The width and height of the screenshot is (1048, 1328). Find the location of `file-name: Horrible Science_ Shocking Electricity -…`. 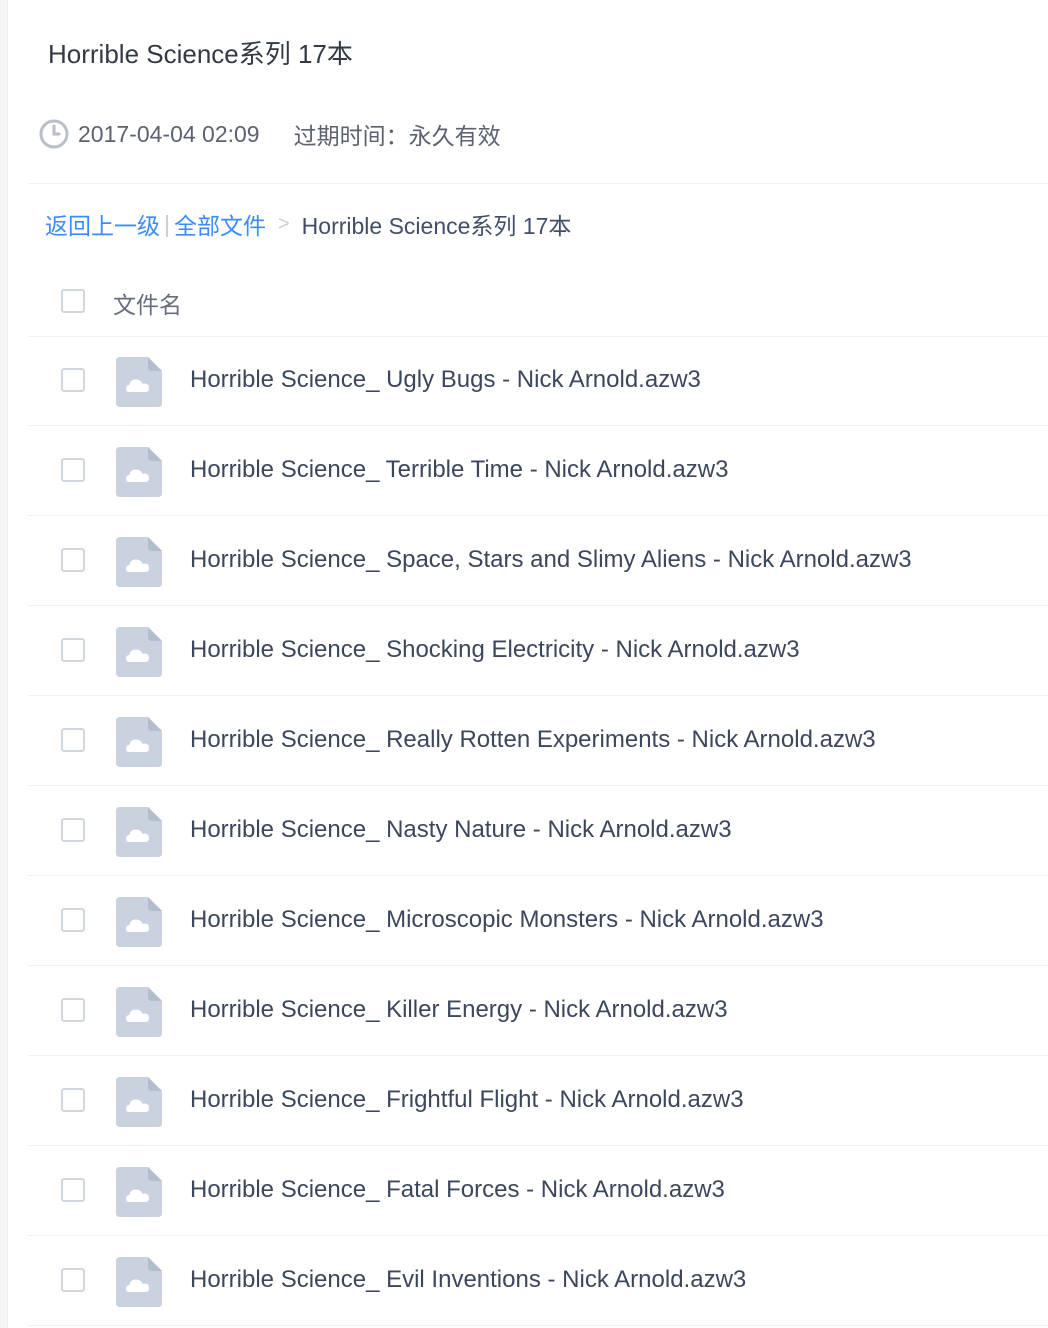

file-name: Horrible Science_ Shocking Electricity -… is located at coordinates (495, 650).